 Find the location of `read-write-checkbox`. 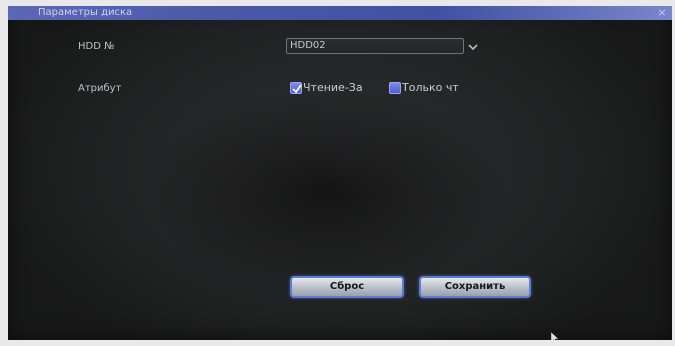

read-write-checkbox is located at coordinates (296, 88).